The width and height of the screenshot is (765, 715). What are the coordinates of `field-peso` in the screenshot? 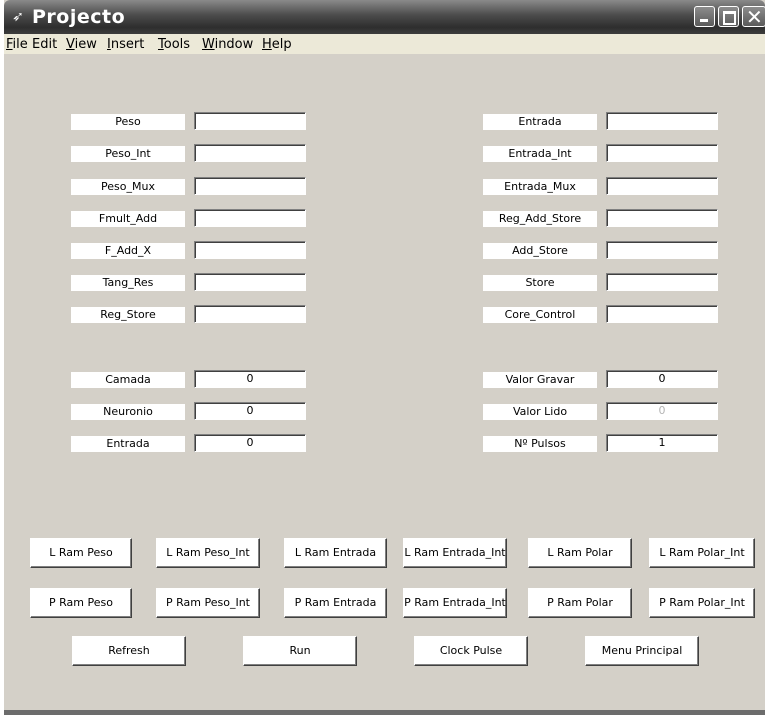 It's located at (250, 121).